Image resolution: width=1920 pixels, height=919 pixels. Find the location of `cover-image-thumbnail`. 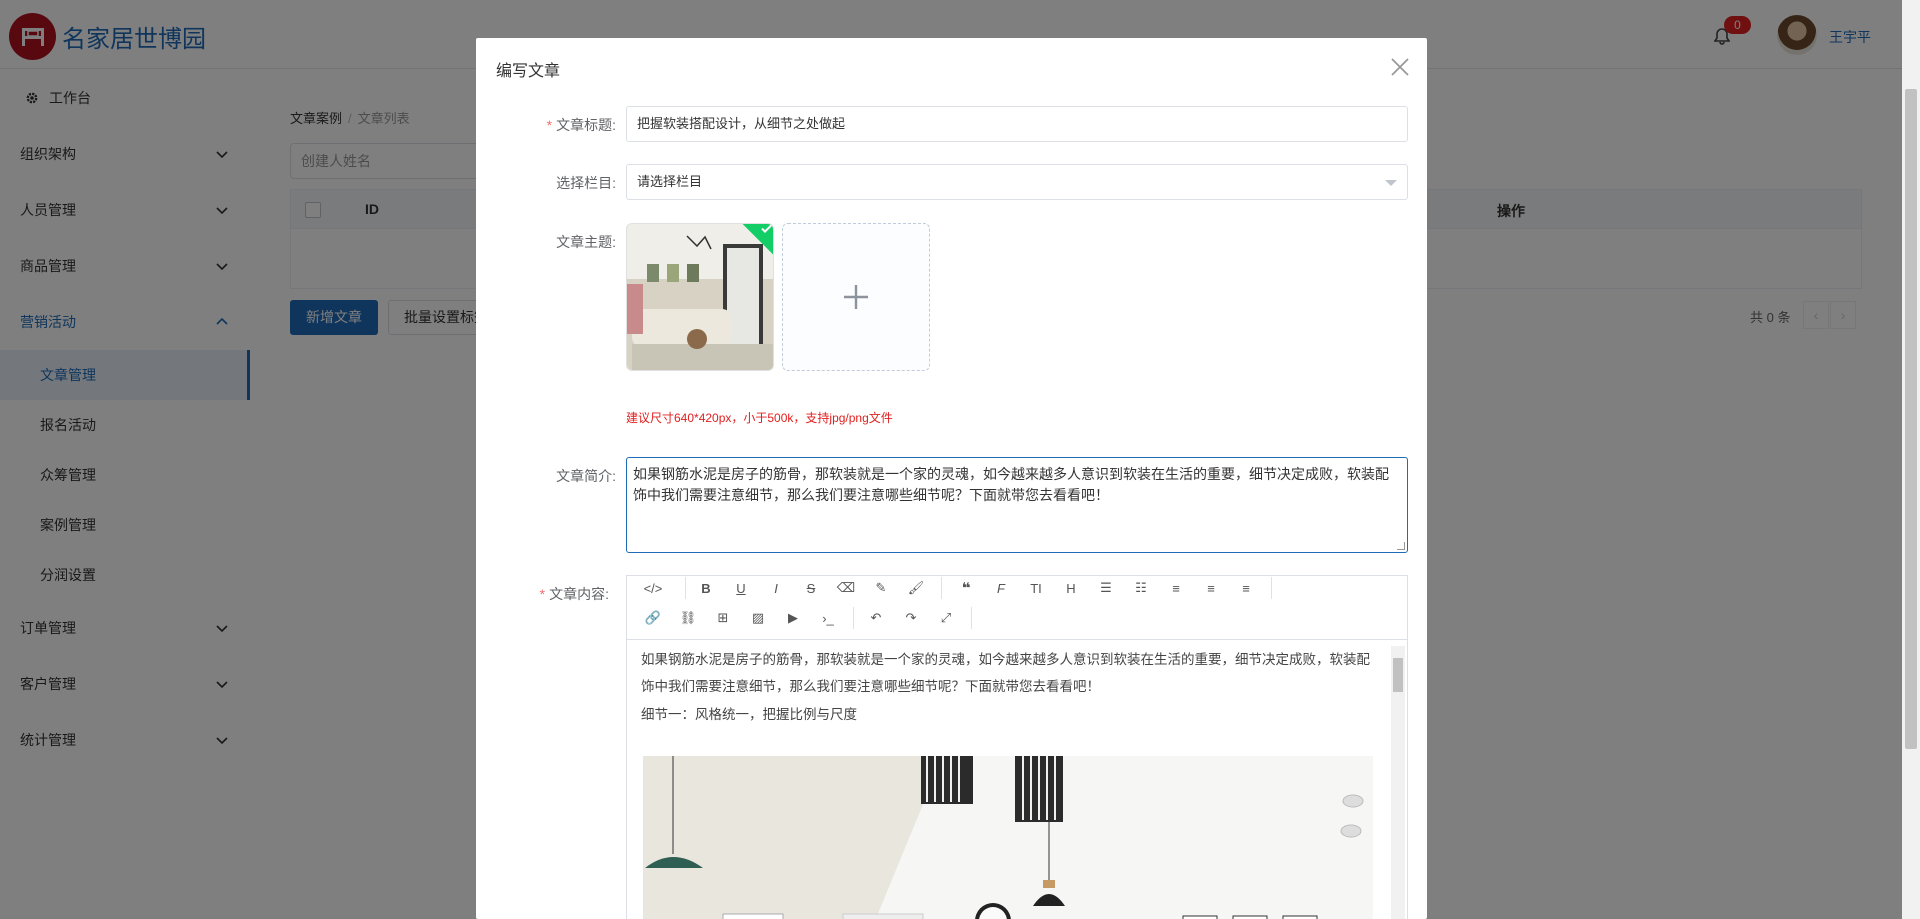

cover-image-thumbnail is located at coordinates (700, 297).